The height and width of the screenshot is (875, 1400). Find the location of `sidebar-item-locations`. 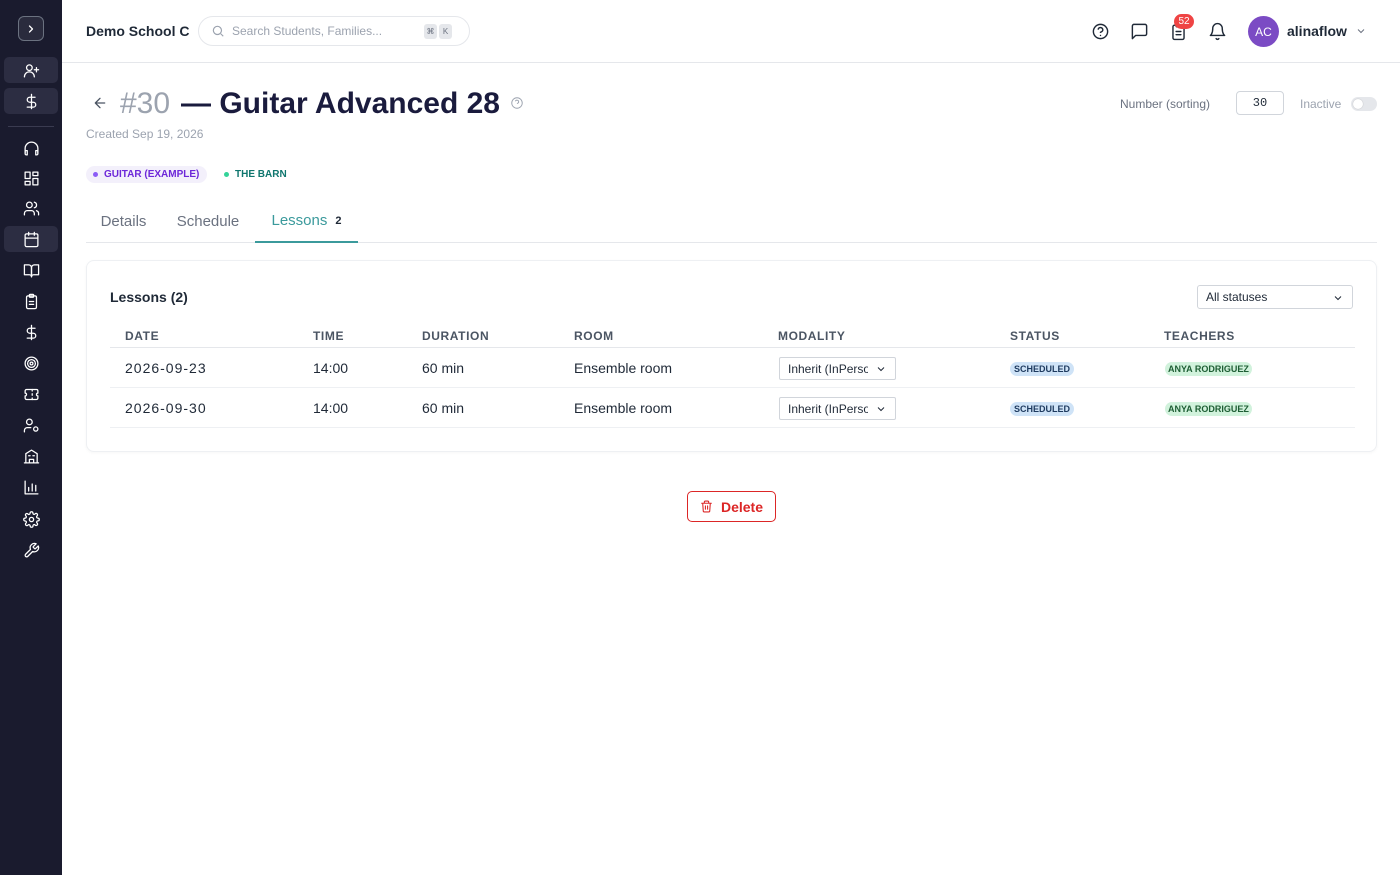

sidebar-item-locations is located at coordinates (31, 456).